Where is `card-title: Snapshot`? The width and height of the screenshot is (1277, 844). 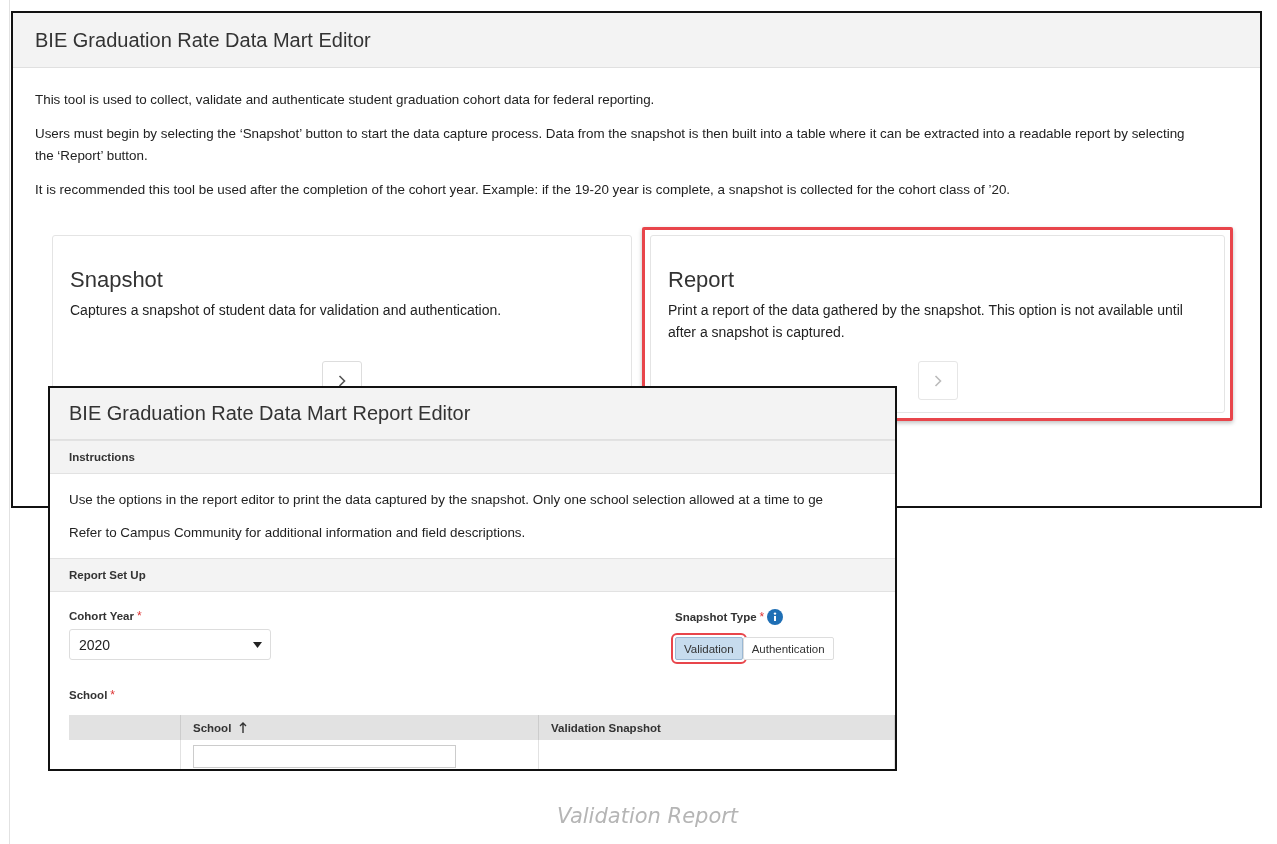
card-title: Snapshot is located at coordinates (117, 280).